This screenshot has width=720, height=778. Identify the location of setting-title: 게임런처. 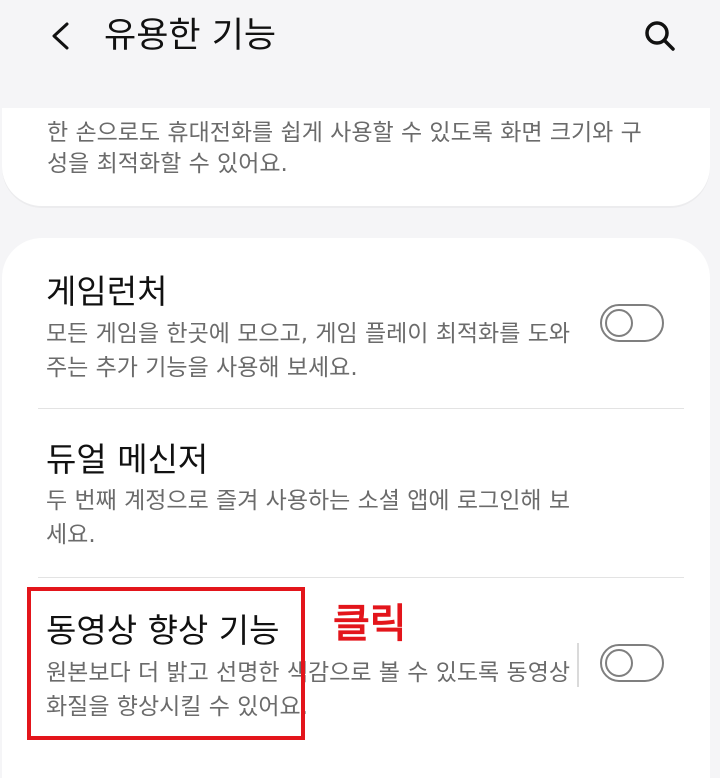
(107, 291).